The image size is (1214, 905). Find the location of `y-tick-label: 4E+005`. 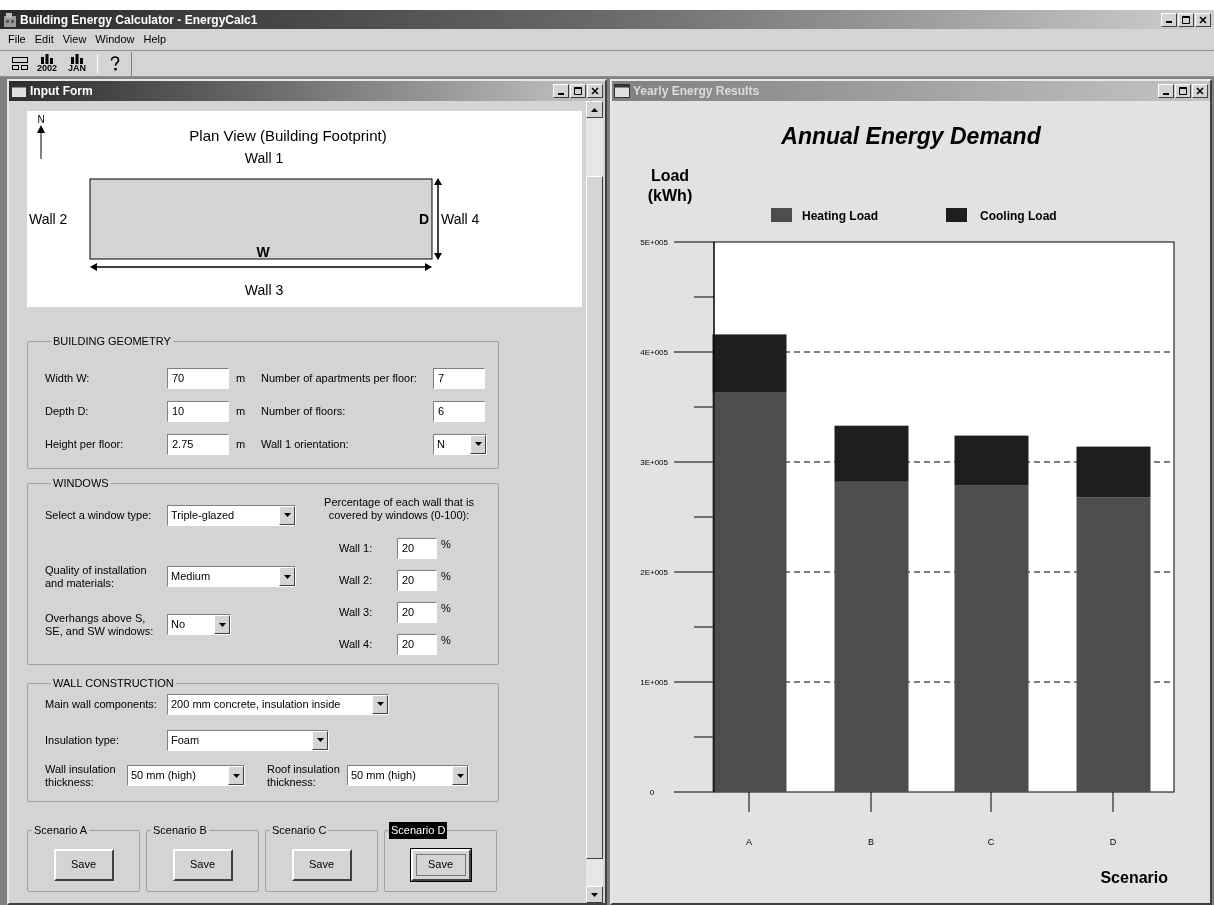

y-tick-label: 4E+005 is located at coordinates (654, 352).